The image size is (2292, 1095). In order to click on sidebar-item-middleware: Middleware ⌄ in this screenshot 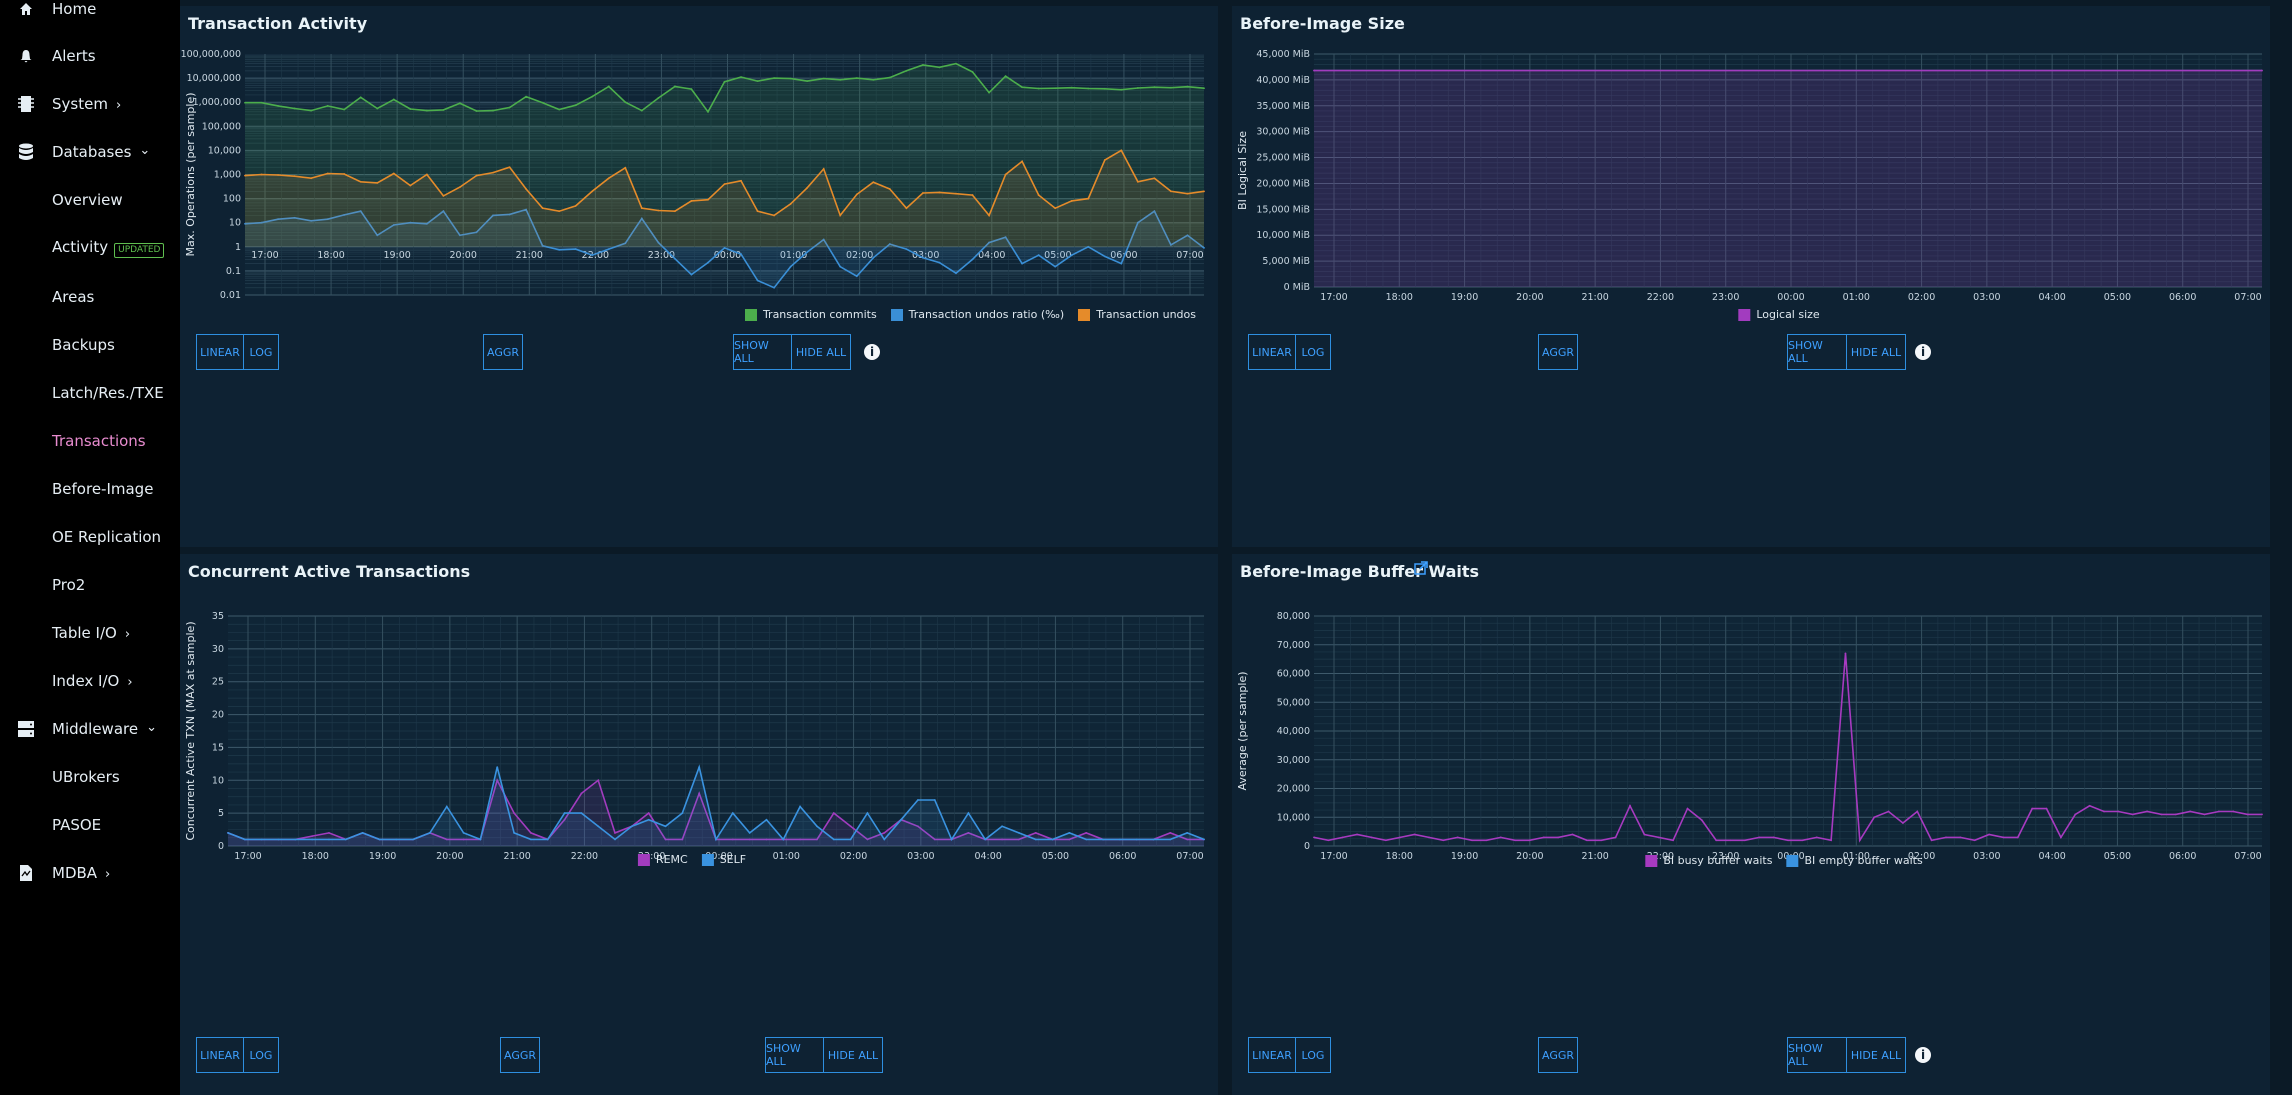, I will do `click(90, 729)`.